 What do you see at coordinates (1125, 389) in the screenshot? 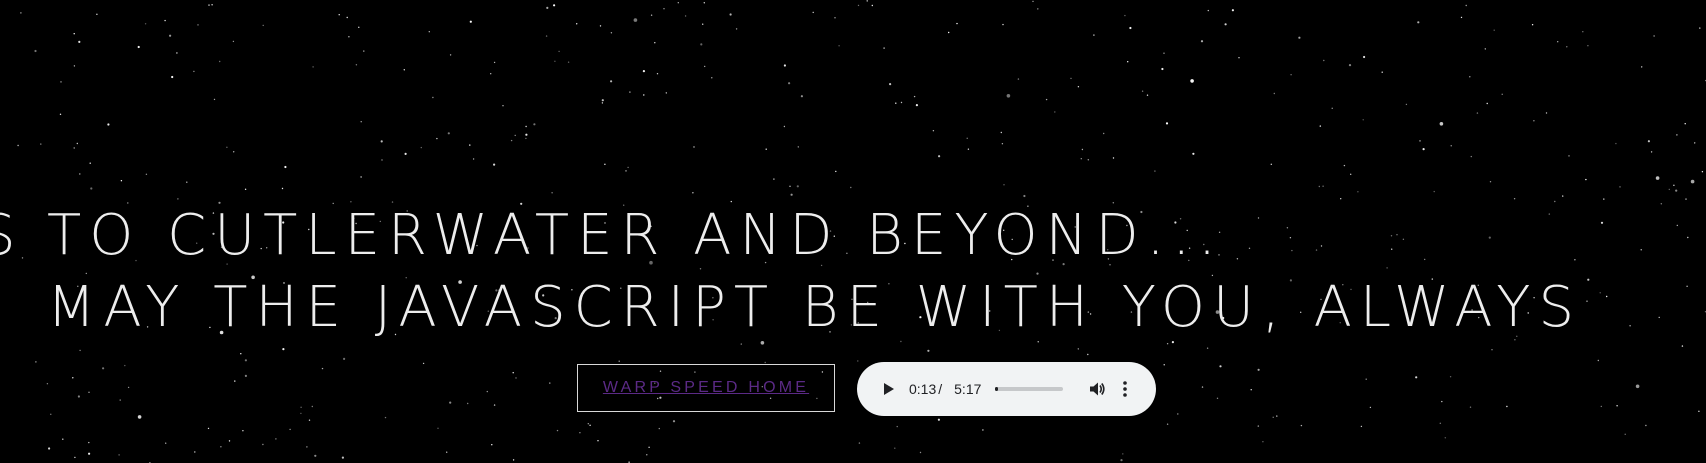
I see `more-vert-icon` at bounding box center [1125, 389].